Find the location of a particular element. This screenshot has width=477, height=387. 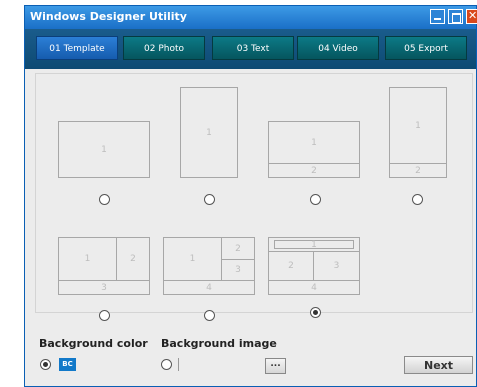

layout-header-area: 1 is located at coordinates (314, 245).